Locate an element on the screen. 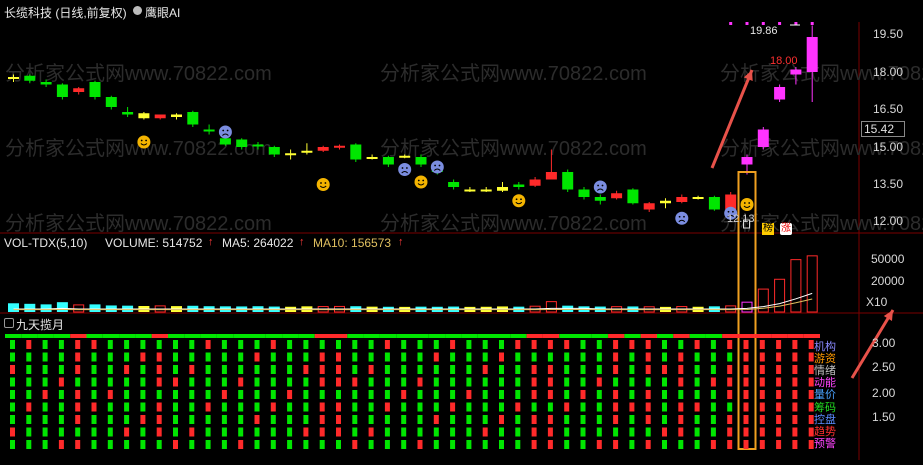 The height and width of the screenshot is (465, 923). volume-indicator-name: VOL-TDX(5,10) is located at coordinates (45, 243).